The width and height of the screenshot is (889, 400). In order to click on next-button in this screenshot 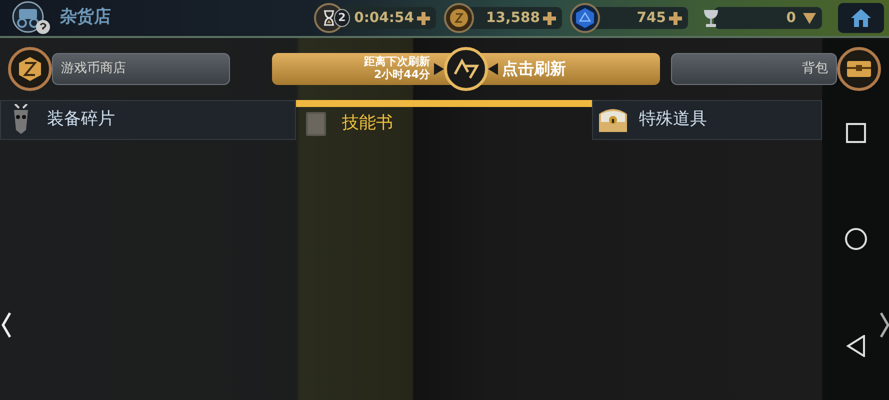, I will do `click(884, 325)`.